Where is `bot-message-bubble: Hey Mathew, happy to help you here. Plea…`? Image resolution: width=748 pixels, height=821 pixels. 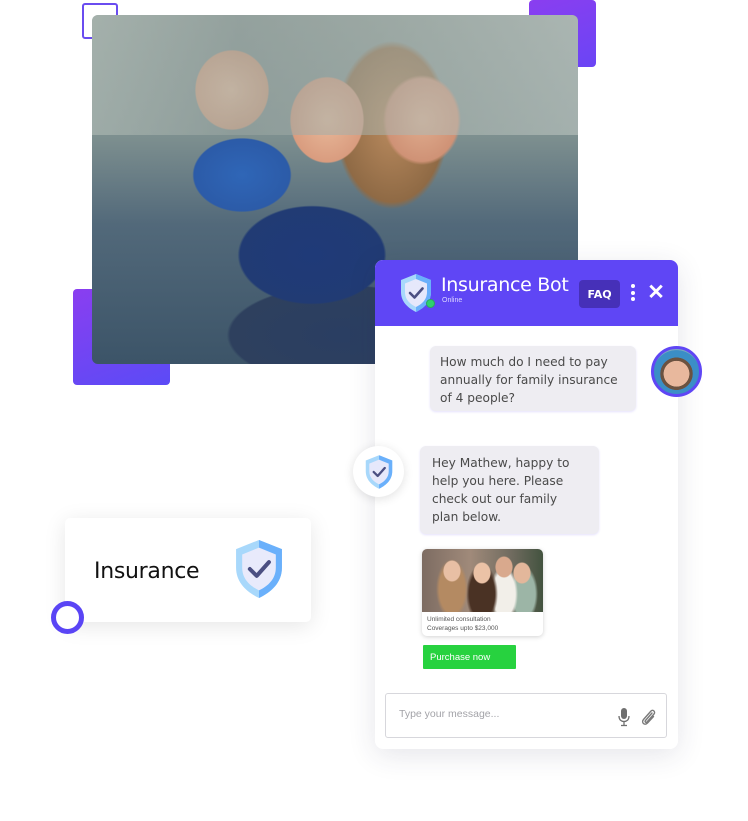
bot-message-bubble: Hey Mathew, happy to help you here. Plea… is located at coordinates (509, 490).